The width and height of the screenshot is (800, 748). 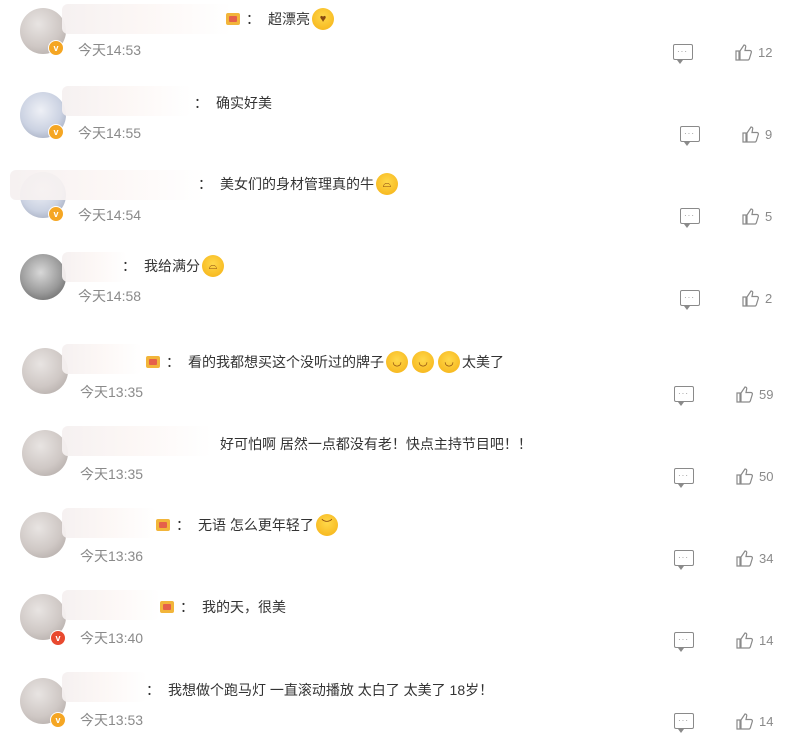 I want to click on comment-text: 我给满分, so click(x=172, y=266).